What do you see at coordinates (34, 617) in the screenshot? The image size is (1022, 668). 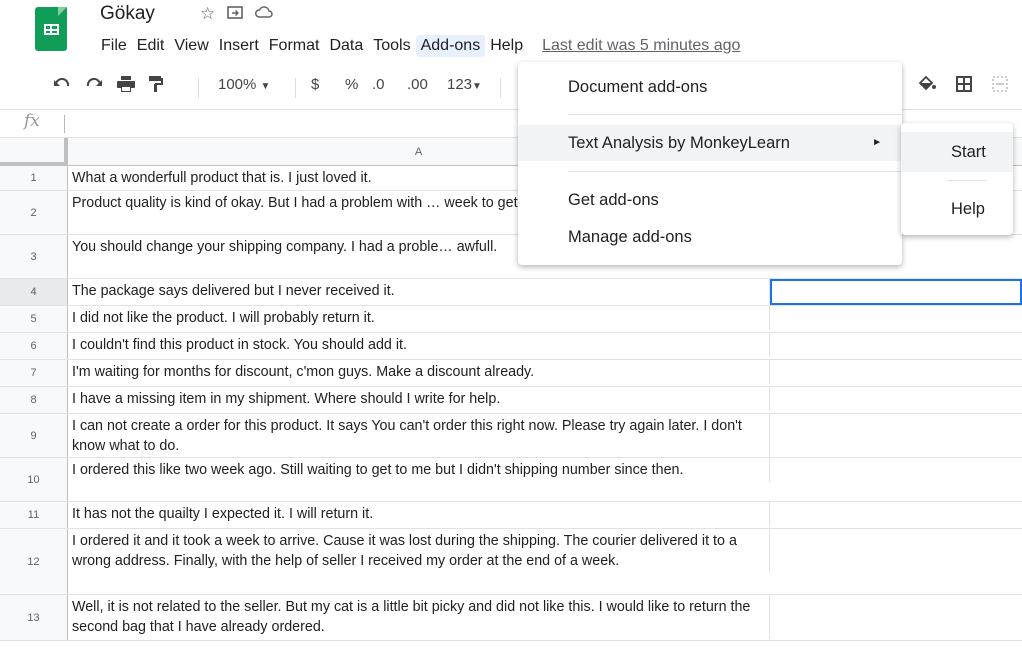 I see `row-number: 13` at bounding box center [34, 617].